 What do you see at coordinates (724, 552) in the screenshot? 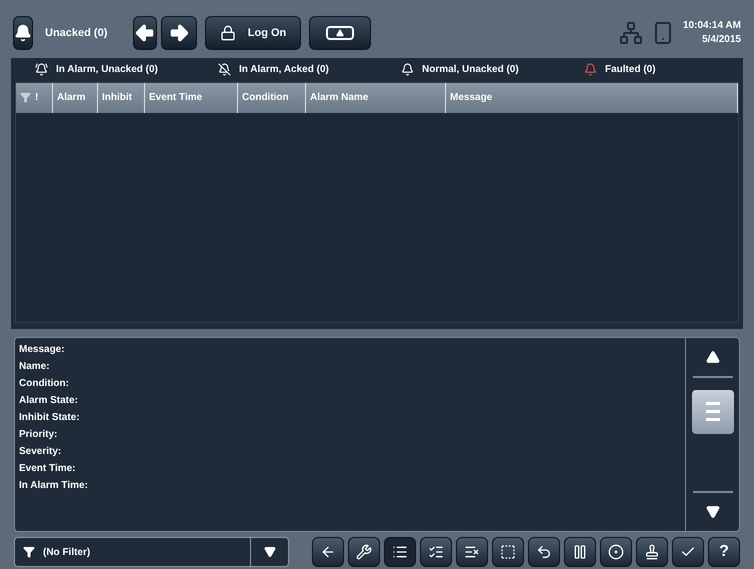
I see `toolbar-button: ?` at bounding box center [724, 552].